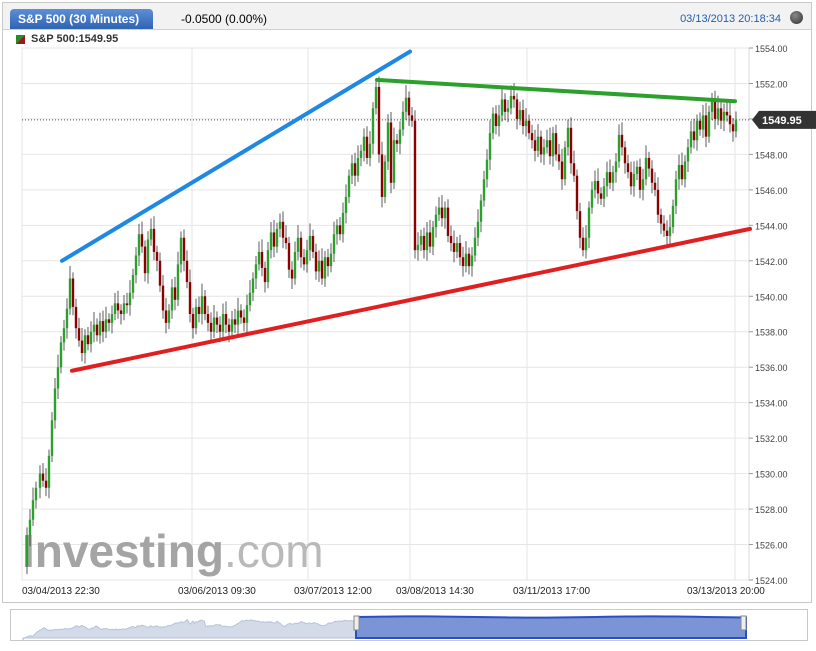 Image resolution: width=816 pixels, height=651 pixels. What do you see at coordinates (771, 546) in the screenshot?
I see `y-tick-label: 1526.00` at bounding box center [771, 546].